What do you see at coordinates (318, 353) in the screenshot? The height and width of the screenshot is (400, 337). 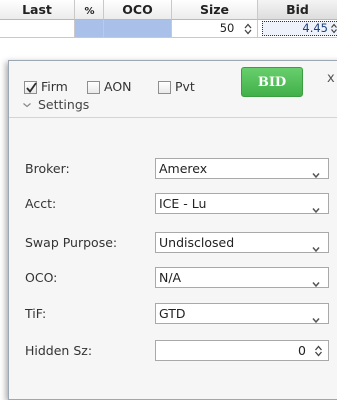 I see `hidden-size-stepper-icon` at bounding box center [318, 353].